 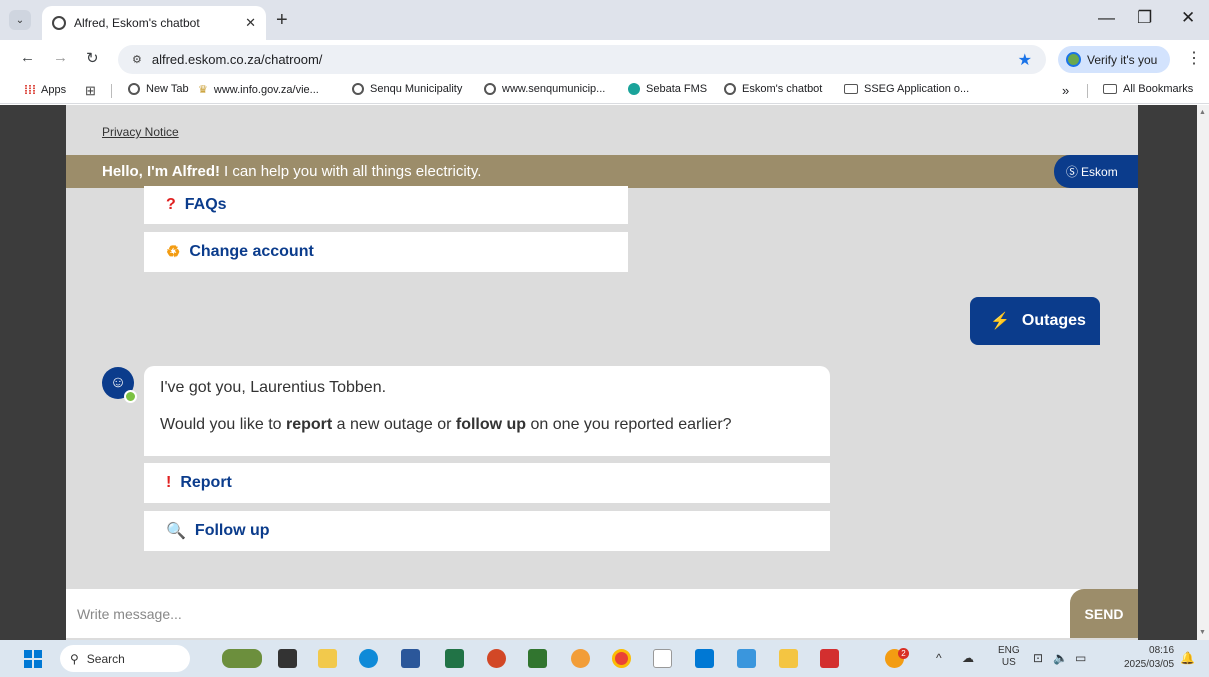 I want to click on bookmark-label: New Tab, so click(x=167, y=89).